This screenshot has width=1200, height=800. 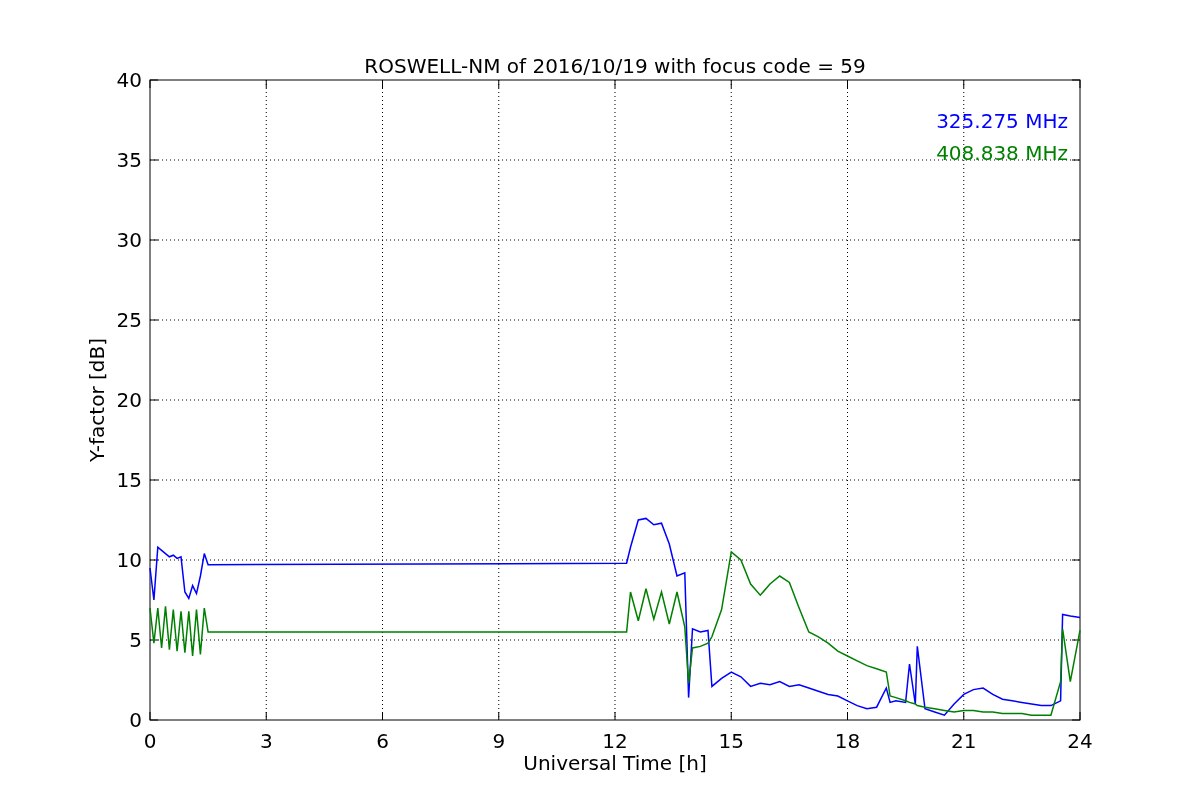 I want to click on y-tick-label: 25, so click(x=129, y=320).